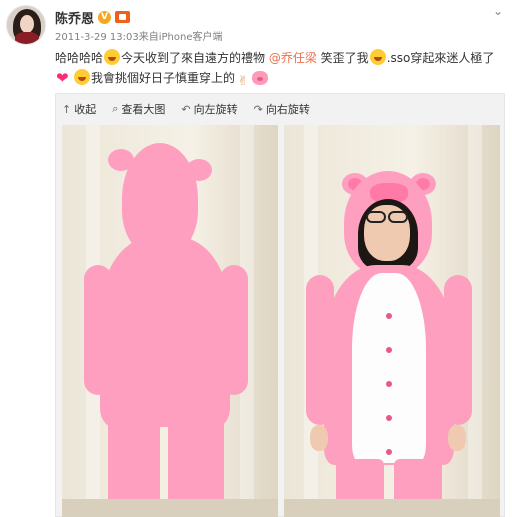  What do you see at coordinates (27, 38) in the screenshot?
I see `avatar-body` at bounding box center [27, 38].